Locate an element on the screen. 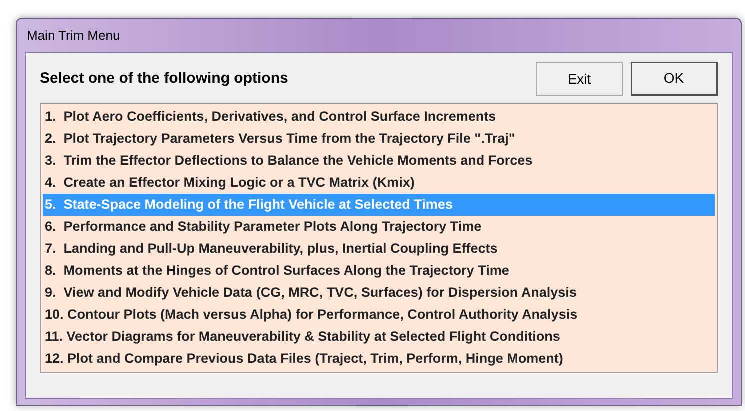 The image size is (745, 411). list-item: 1. Plot Aero Coefficients, Derivatives, and Control Surface Increments is located at coordinates (379, 117).